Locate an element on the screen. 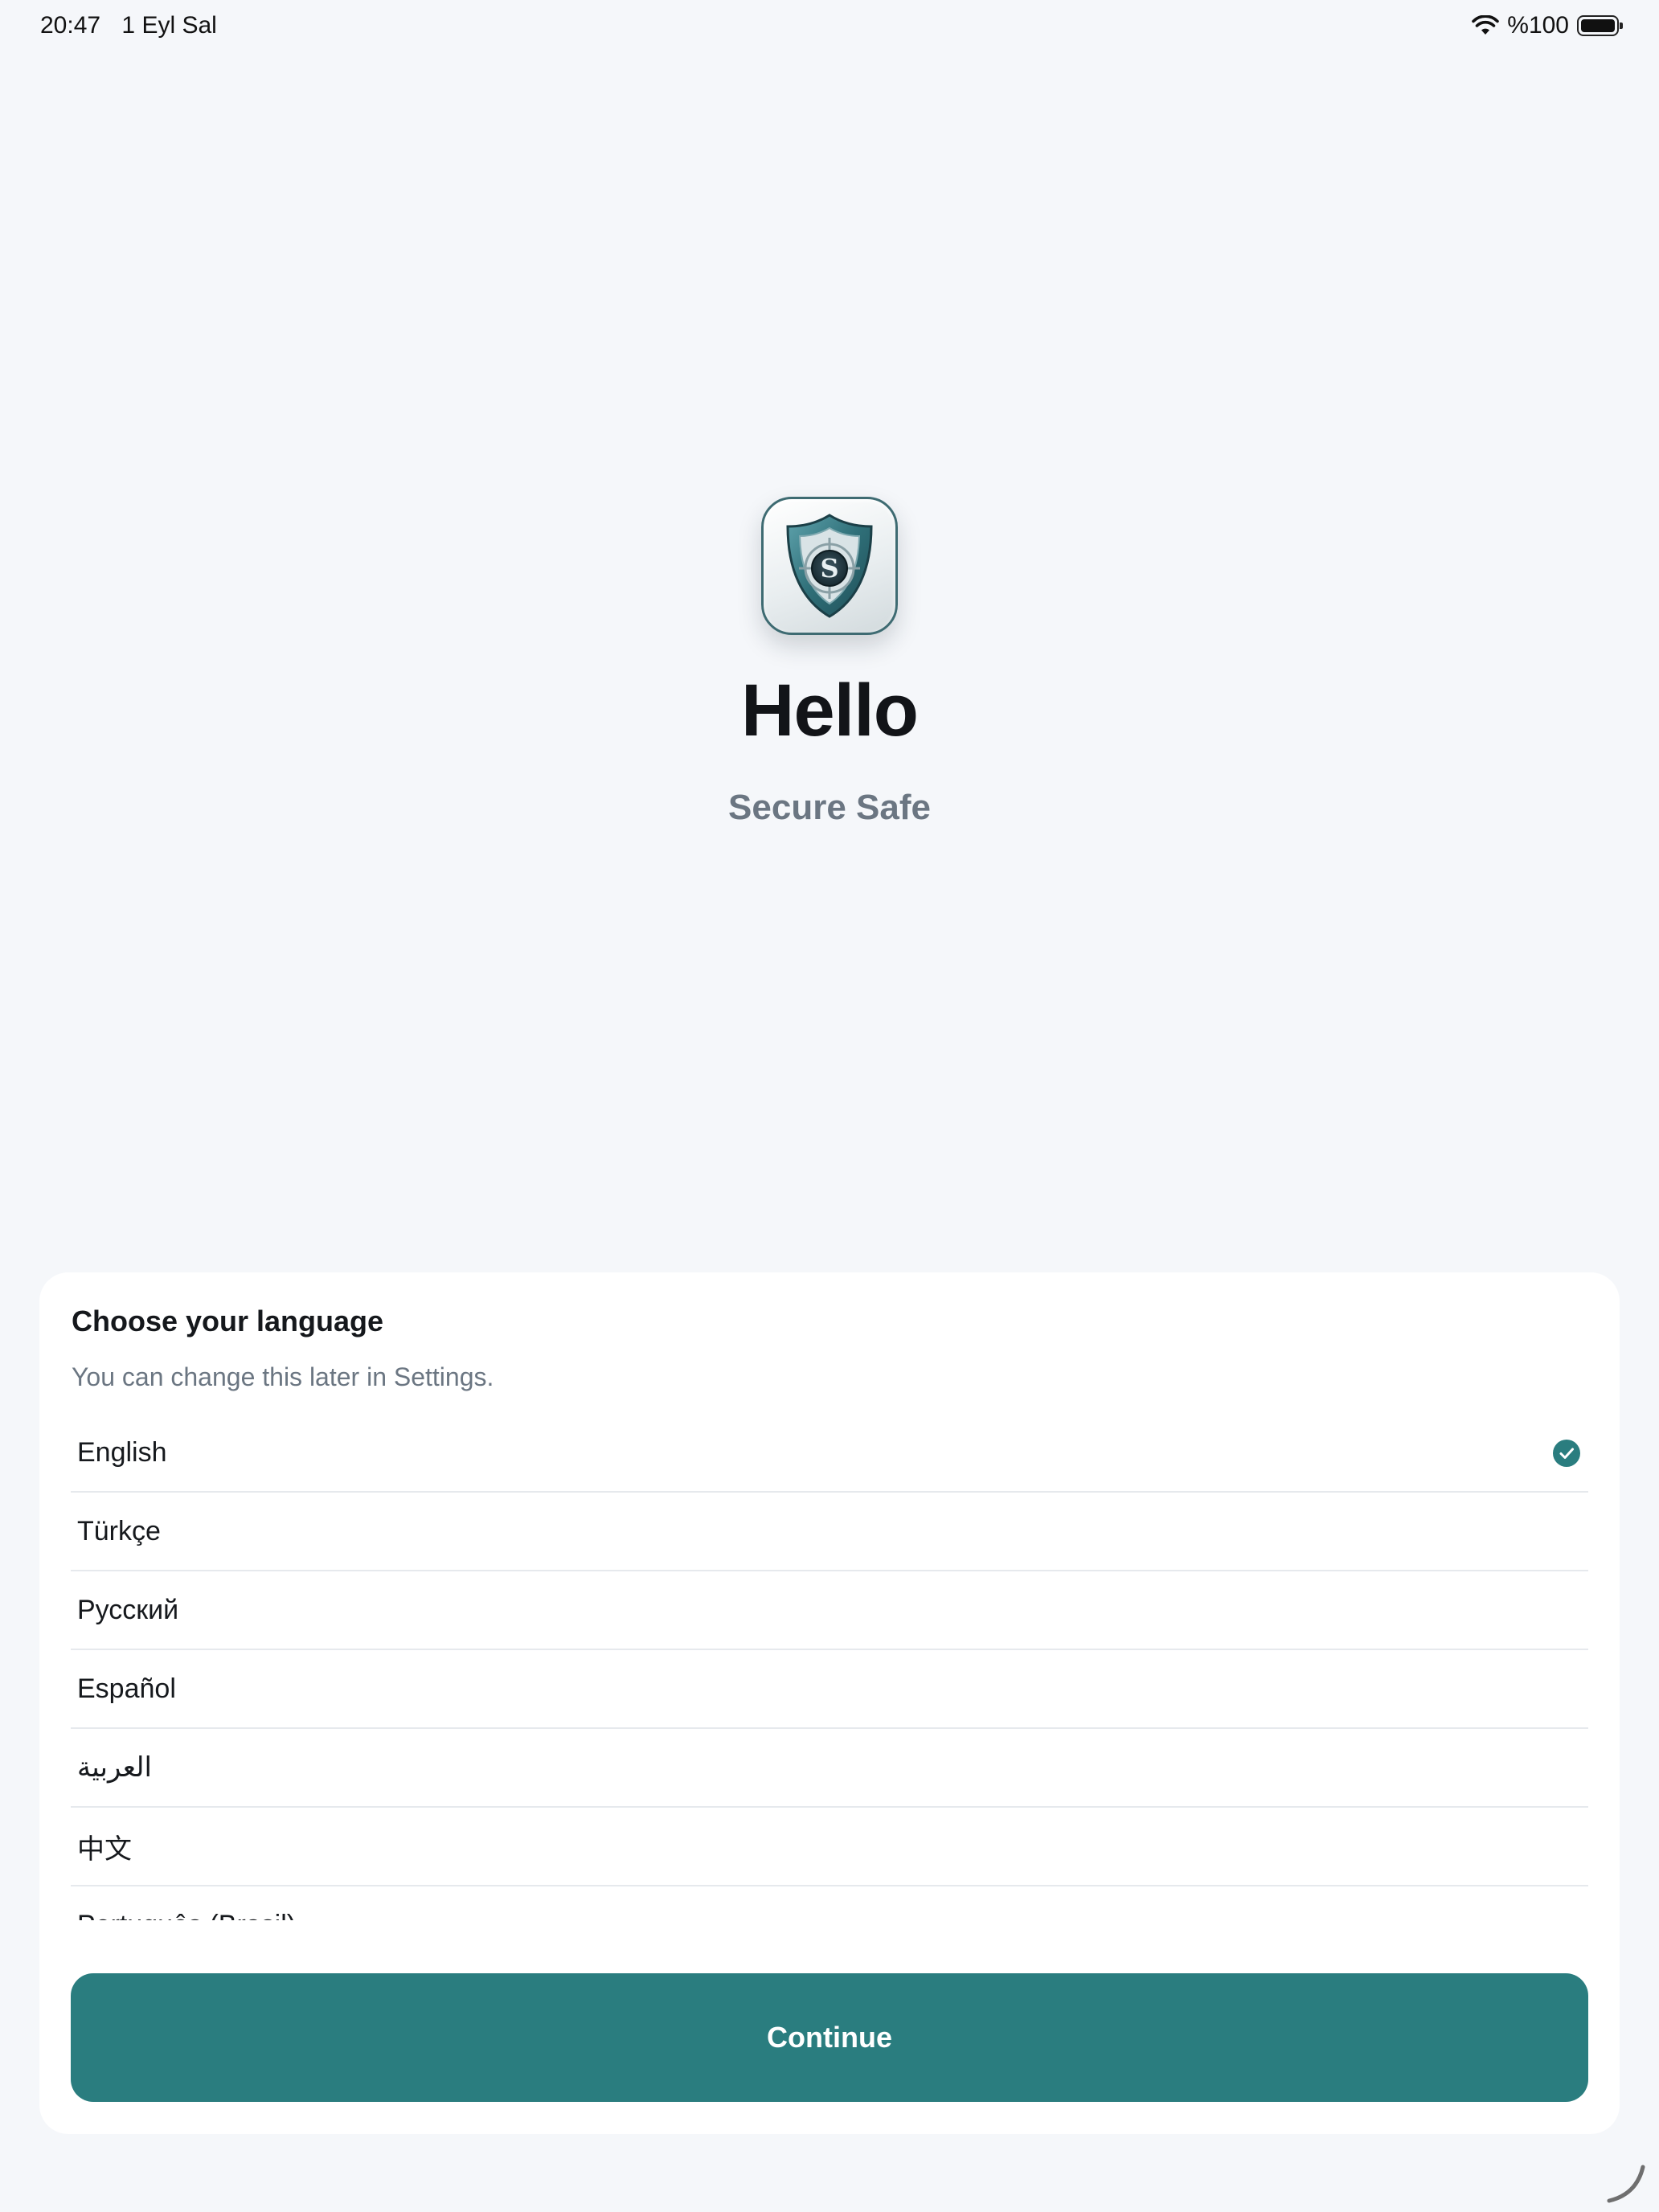 Image resolution: width=1659 pixels, height=2212 pixels. battery-fill is located at coordinates (1598, 25).